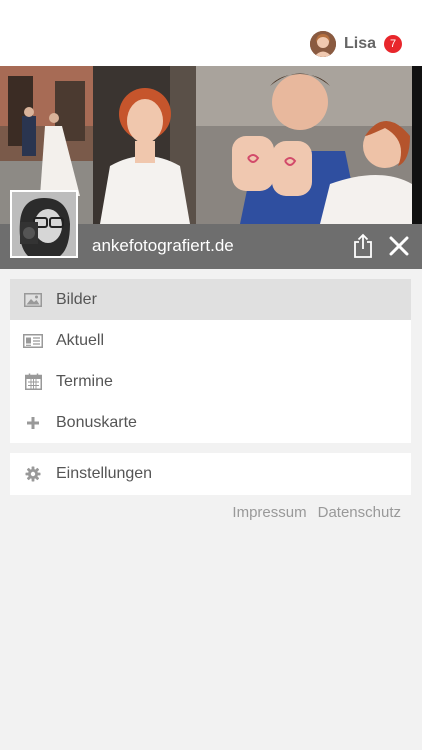  What do you see at coordinates (80, 340) in the screenshot?
I see `menu-item-label: Aktuell` at bounding box center [80, 340].